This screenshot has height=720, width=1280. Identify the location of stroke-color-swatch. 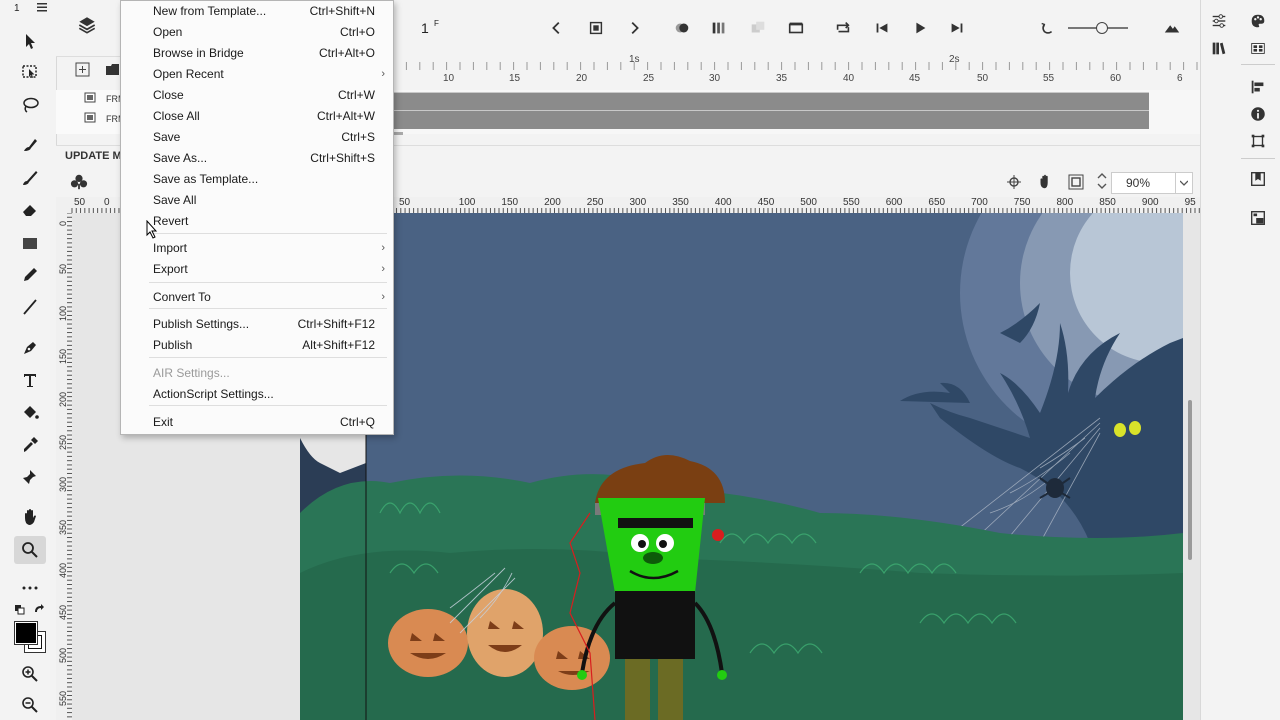
(26, 633).